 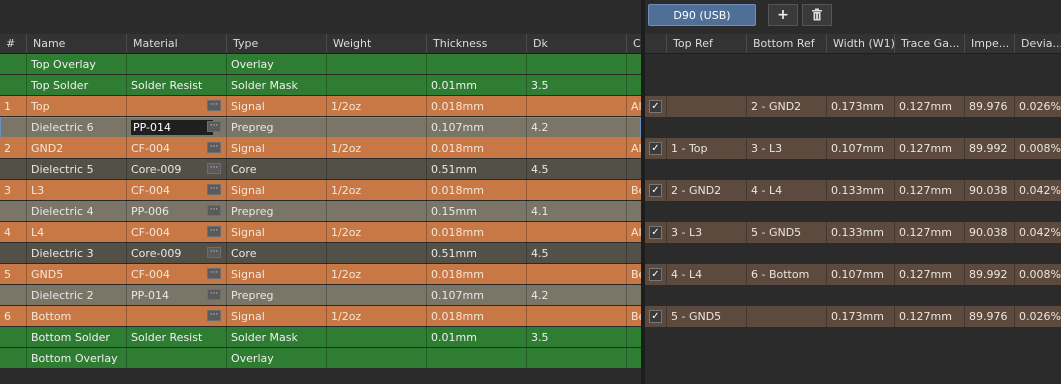 I want to click on layer-dk-cell: 4.1, so click(x=576, y=211).